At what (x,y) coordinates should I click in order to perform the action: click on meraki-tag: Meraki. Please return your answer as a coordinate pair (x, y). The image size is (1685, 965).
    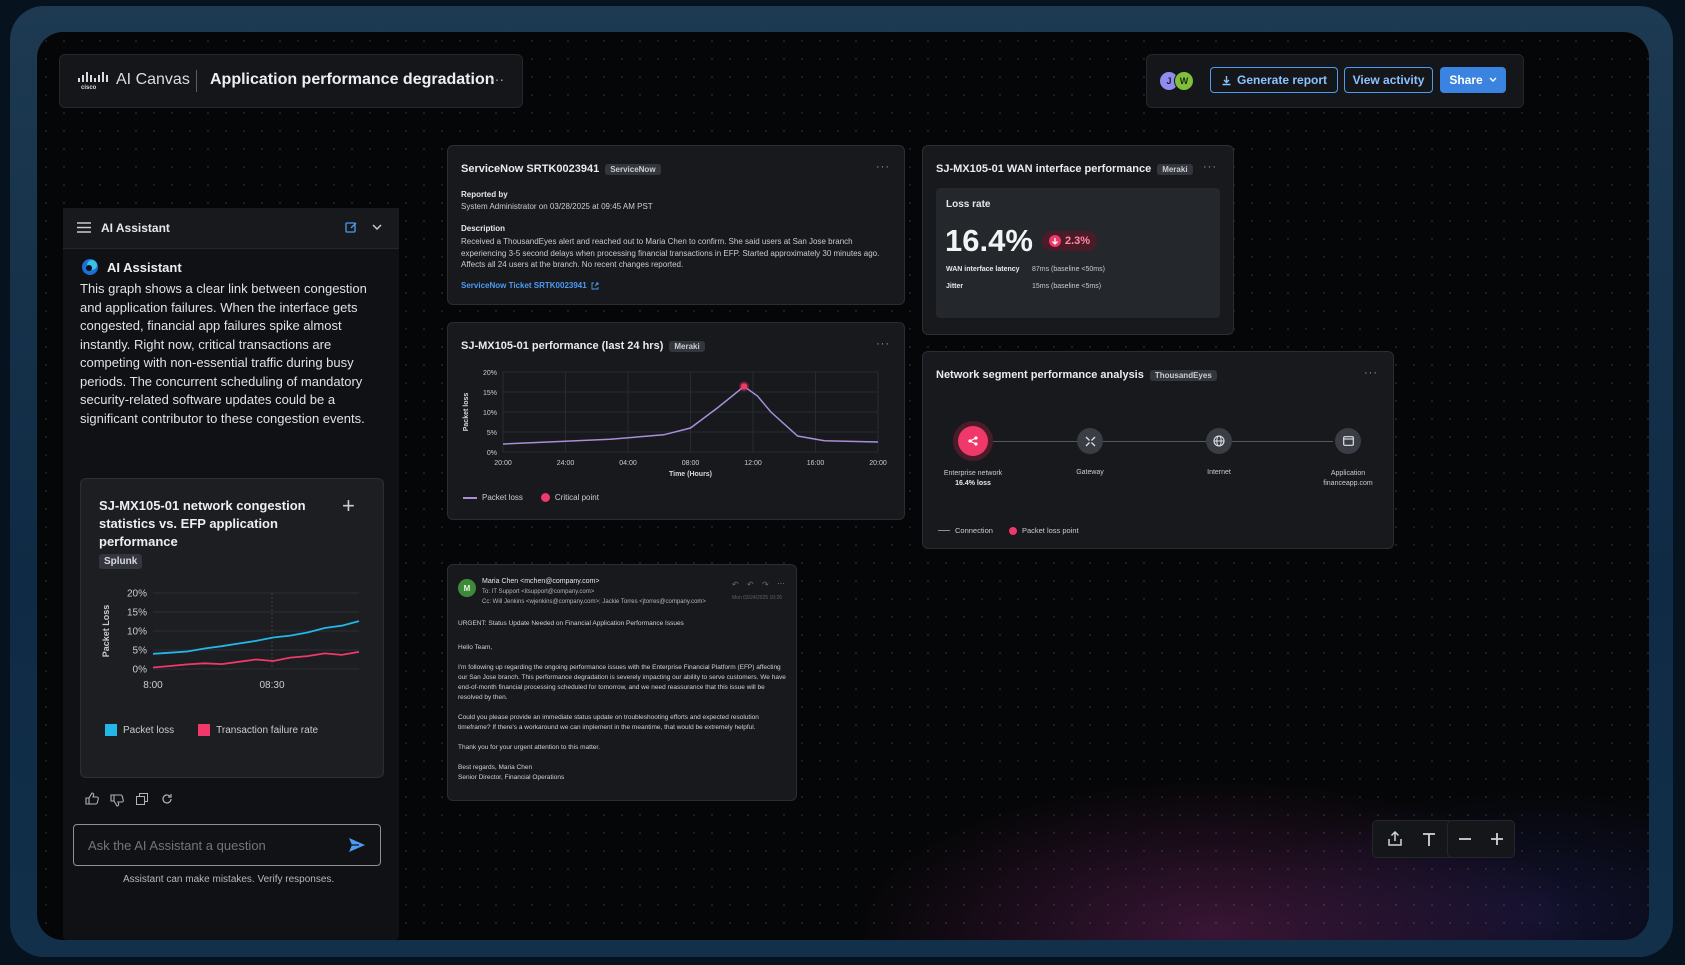
    Looking at the image, I should click on (1175, 169).